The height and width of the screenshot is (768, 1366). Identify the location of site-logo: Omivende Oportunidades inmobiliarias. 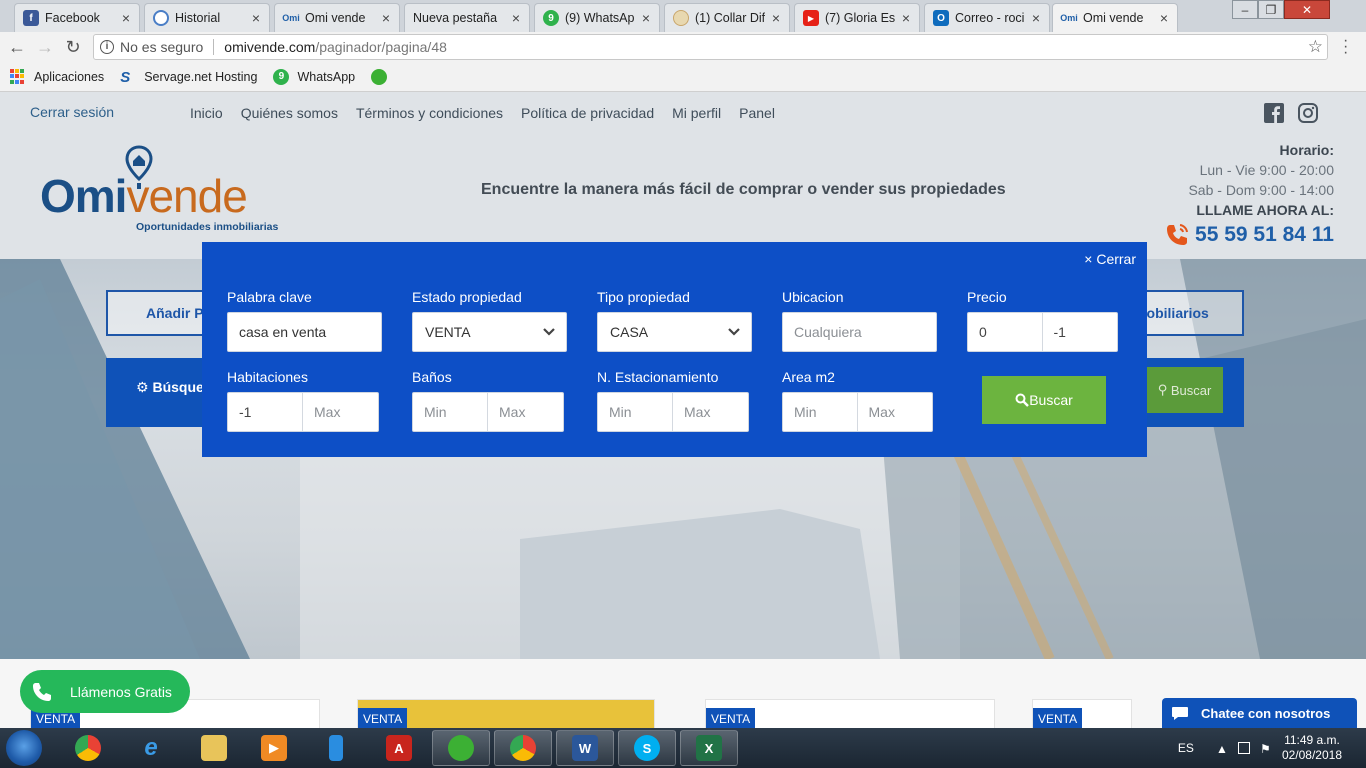
(170, 189).